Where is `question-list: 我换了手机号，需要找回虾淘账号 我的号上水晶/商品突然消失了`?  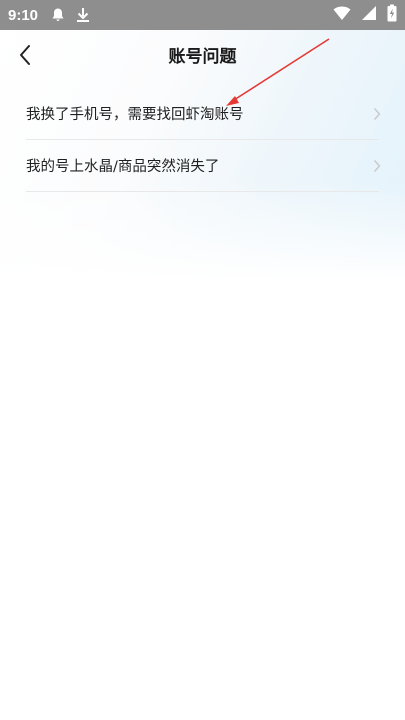 question-list: 我换了手机号，需要找回虾淘账号 我的号上水晶/商品突然消失了 is located at coordinates (202, 140).